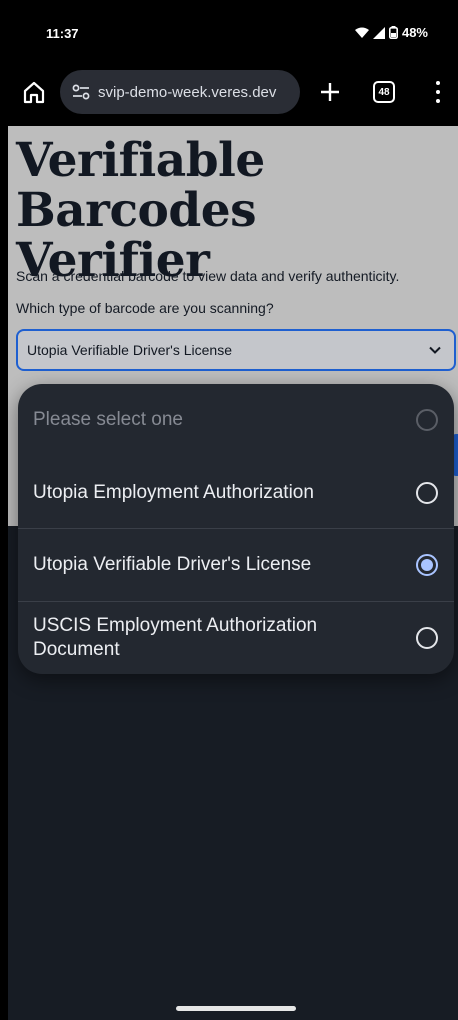  I want to click on chevron-down-icon, so click(435, 350).